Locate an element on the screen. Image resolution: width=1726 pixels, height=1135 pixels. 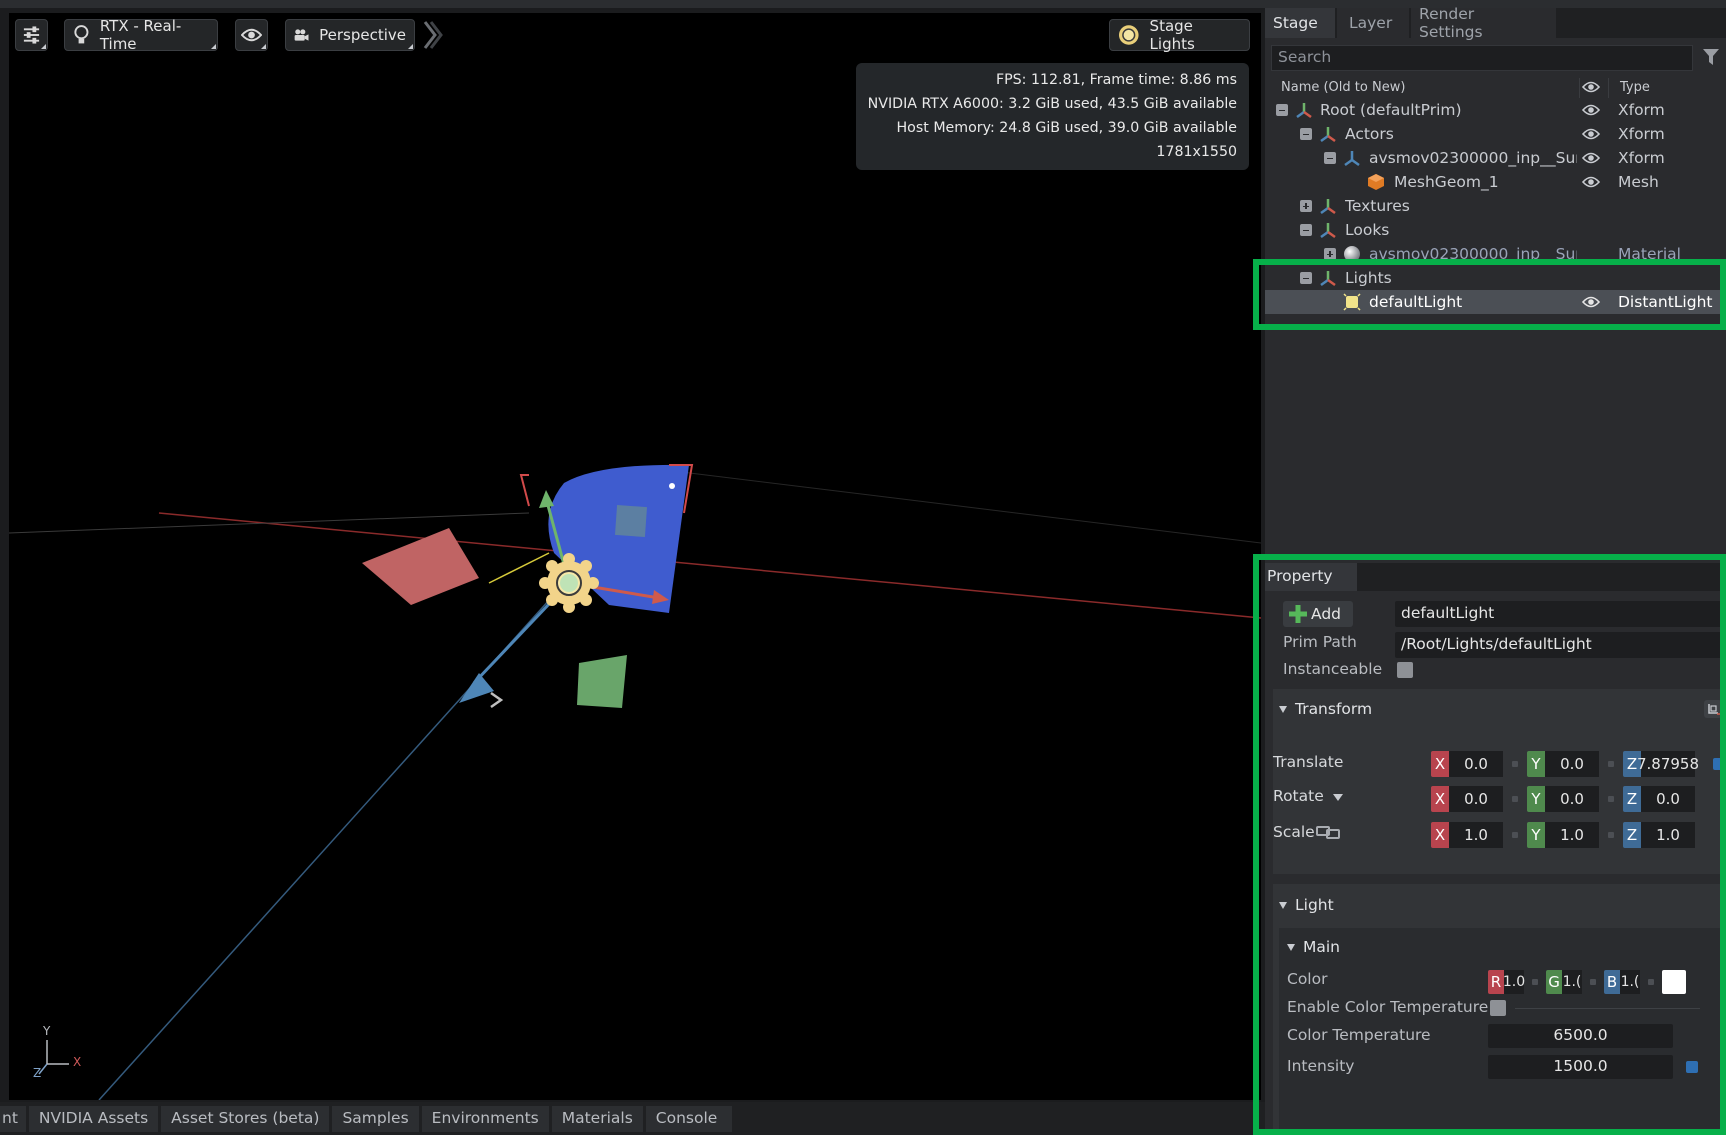
sliders-icon is located at coordinates (31, 35).